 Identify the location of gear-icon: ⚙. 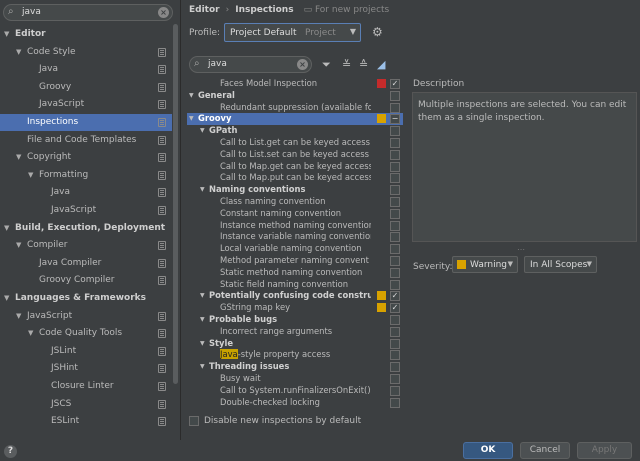
(377, 32).